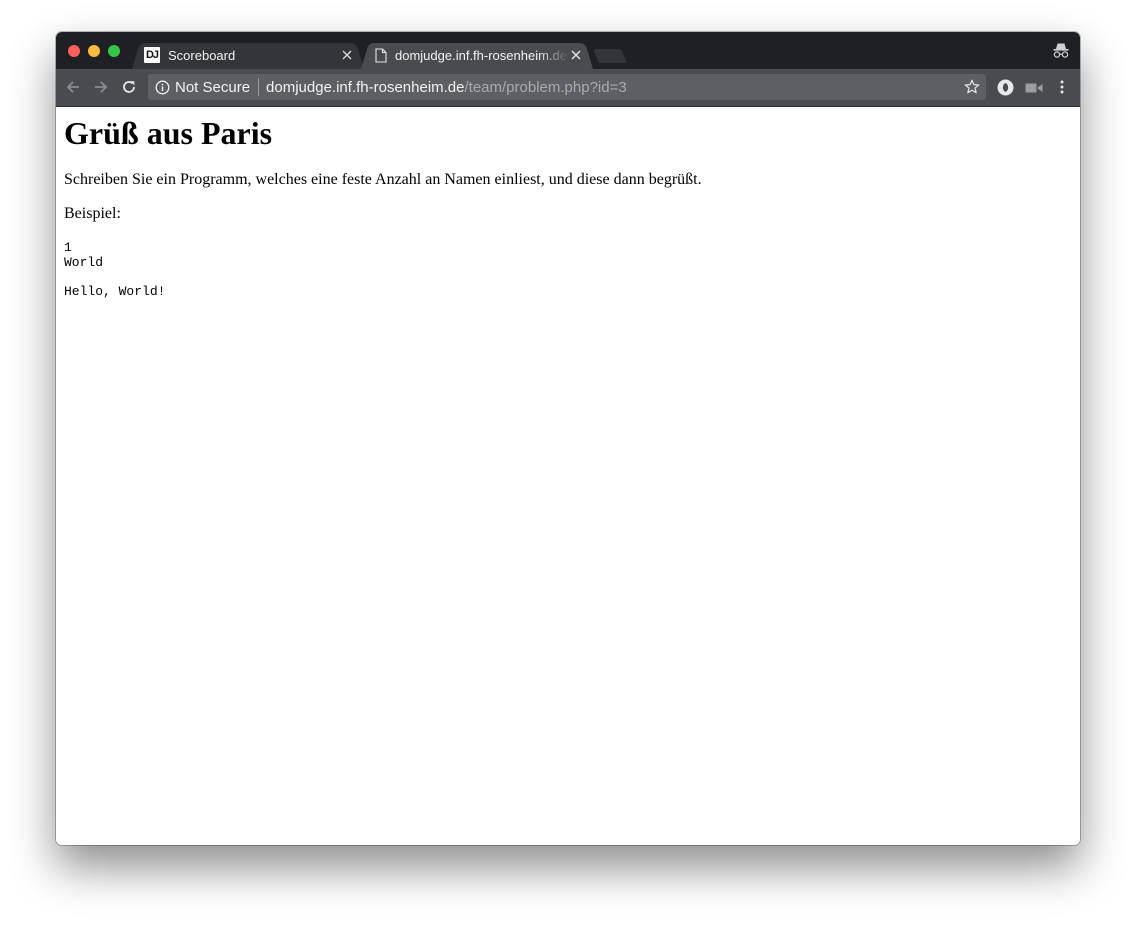 The width and height of the screenshot is (1136, 925). Describe the element at coordinates (213, 87) in the screenshot. I see `security-label: Not Secure` at that location.